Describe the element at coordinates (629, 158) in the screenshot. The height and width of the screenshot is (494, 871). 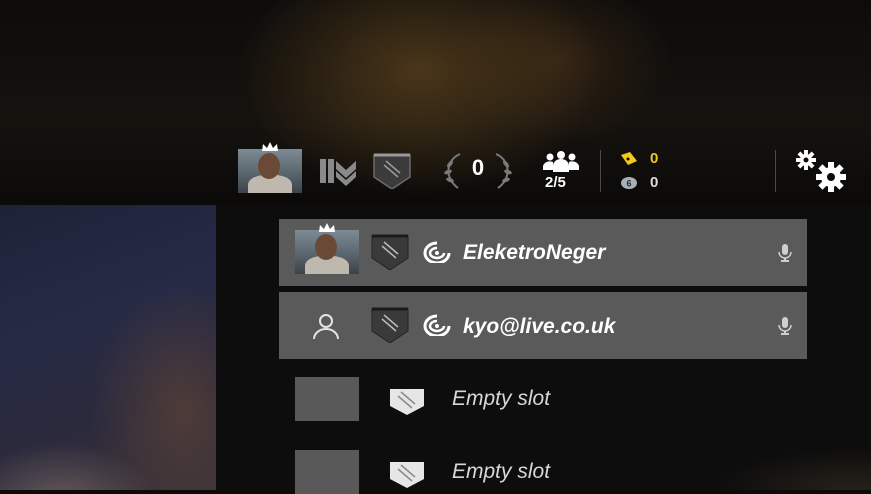
I see `ticket-icon` at that location.